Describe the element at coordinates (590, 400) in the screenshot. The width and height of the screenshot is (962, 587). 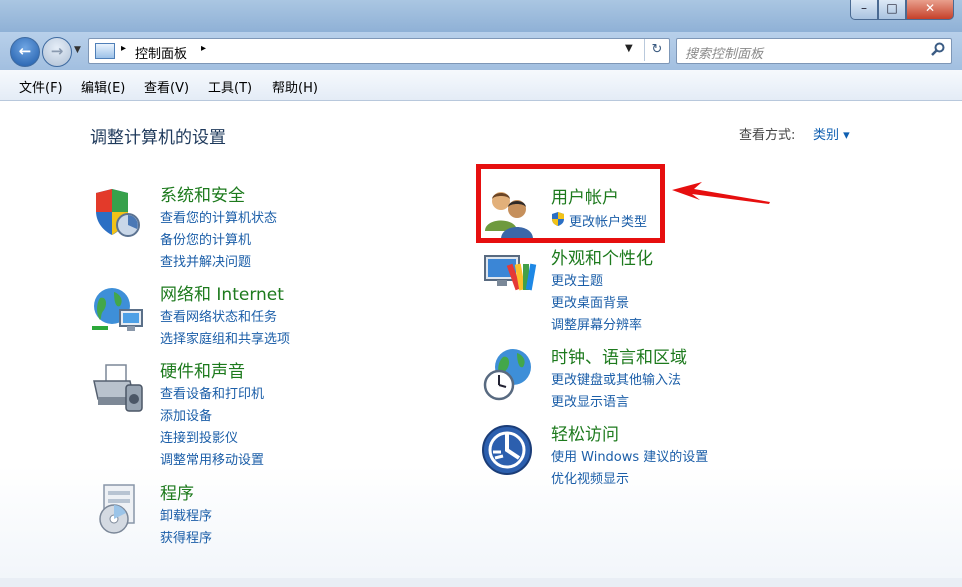
I see `link-change-display-language: 更改显示语言` at that location.